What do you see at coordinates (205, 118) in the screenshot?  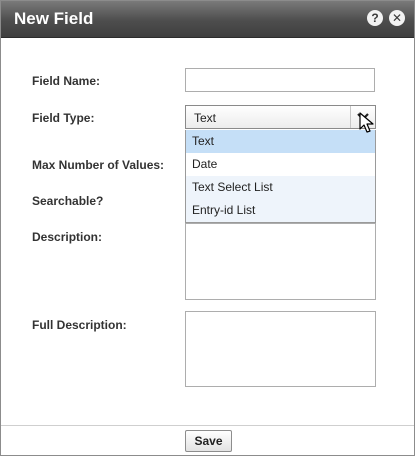 I see `field-type-selected-value: Text` at bounding box center [205, 118].